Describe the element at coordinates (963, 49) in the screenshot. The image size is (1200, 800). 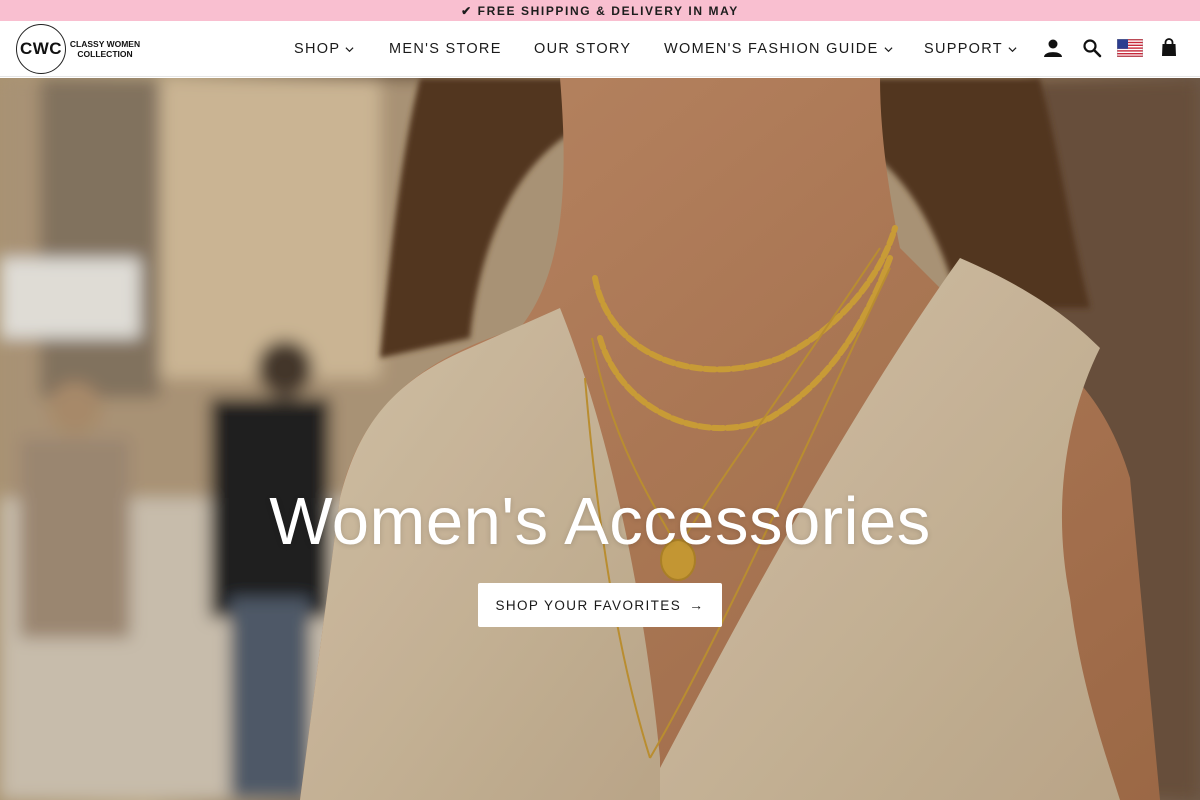
I see `nav-support-label: SUPPORT` at that location.